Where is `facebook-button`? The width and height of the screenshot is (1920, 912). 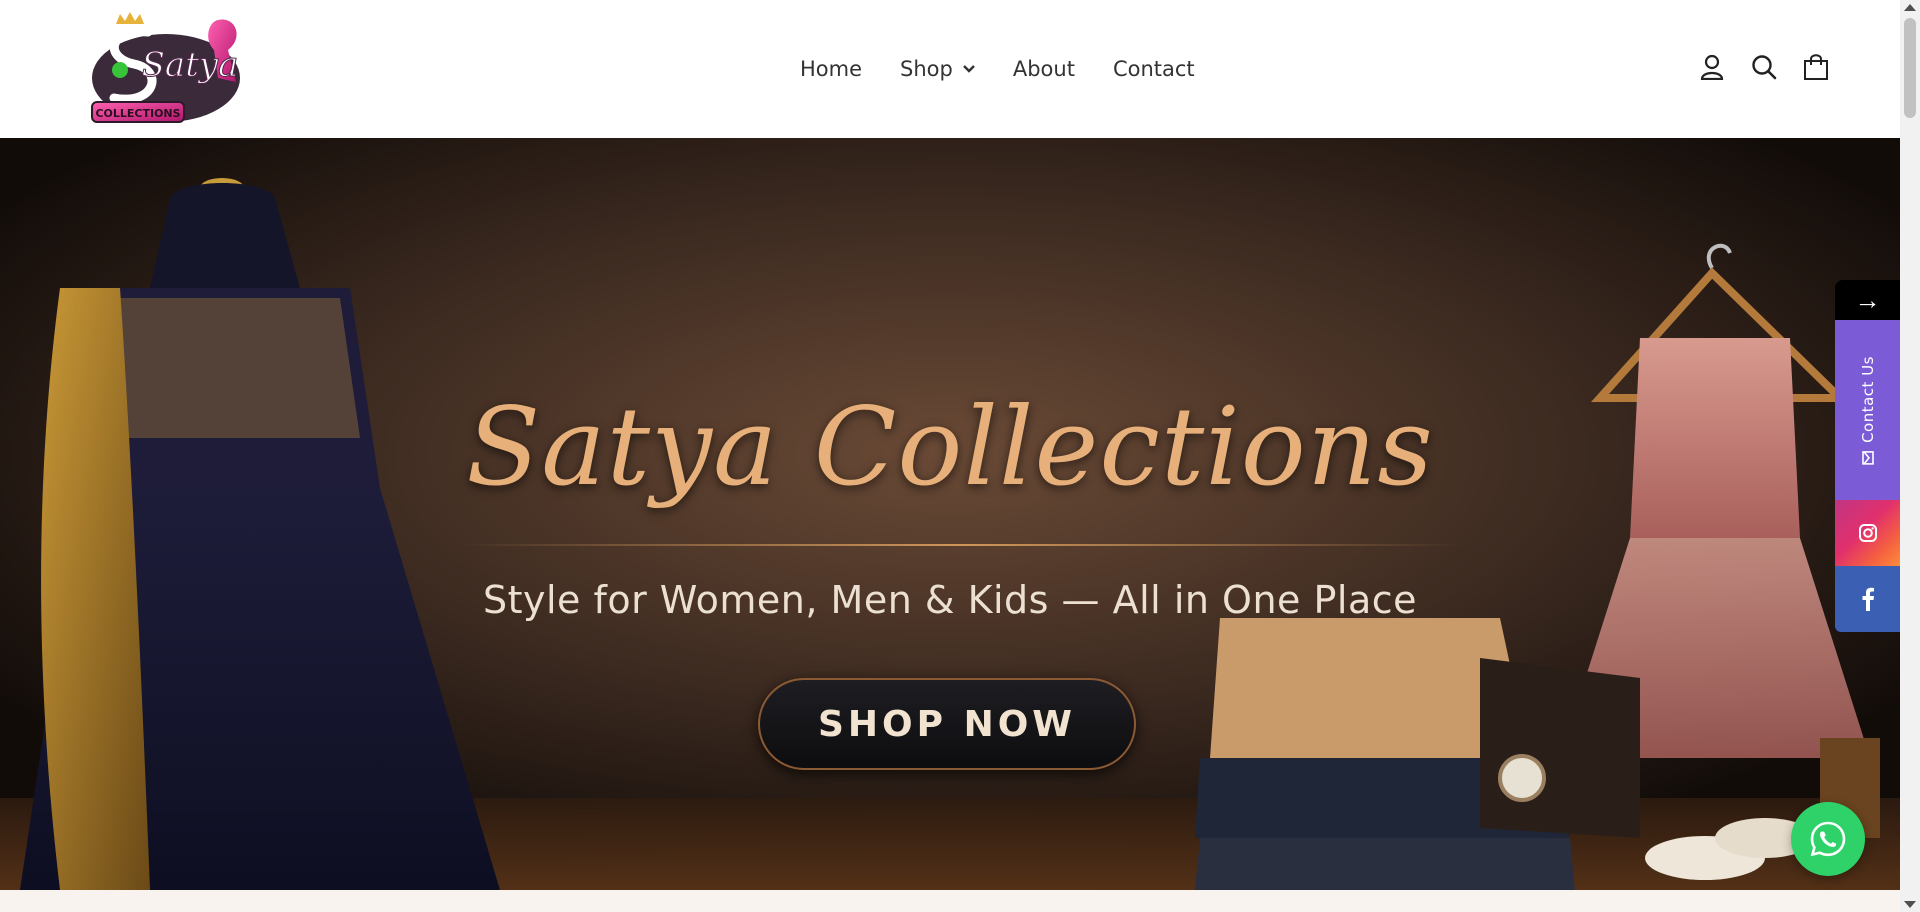
facebook-button is located at coordinates (1867, 599).